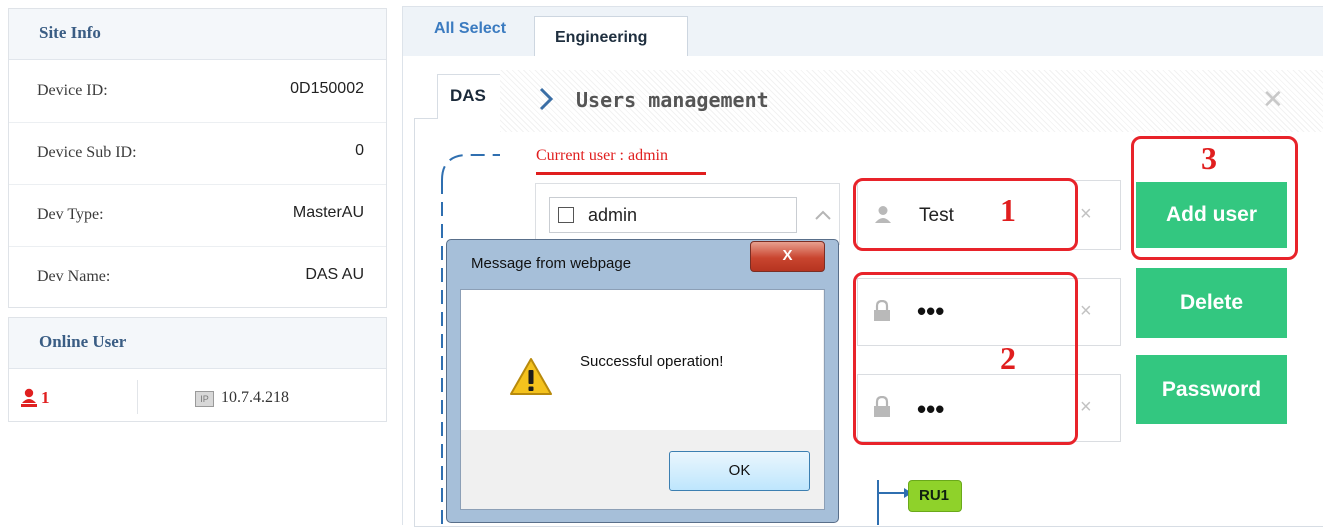  I want to click on annotation-number-2: 2, so click(1008, 358).